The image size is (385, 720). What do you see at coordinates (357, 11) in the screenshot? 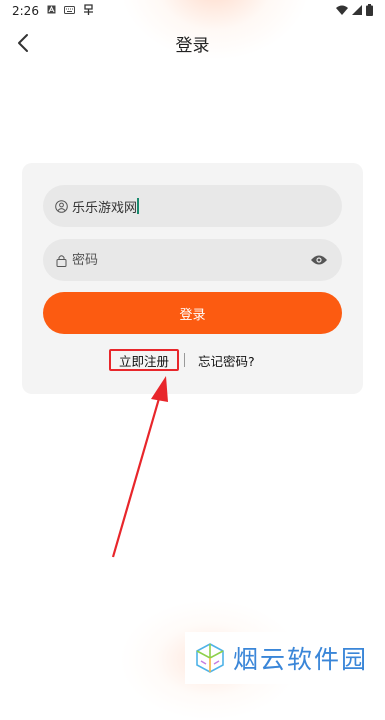
I see `signal-icon` at bounding box center [357, 11].